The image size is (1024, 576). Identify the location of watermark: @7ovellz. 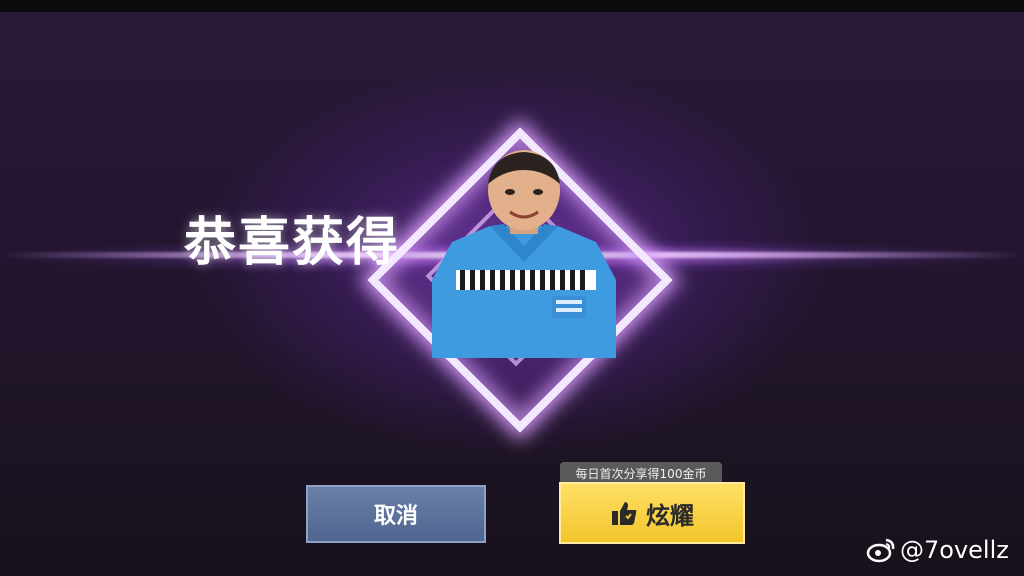
(937, 550).